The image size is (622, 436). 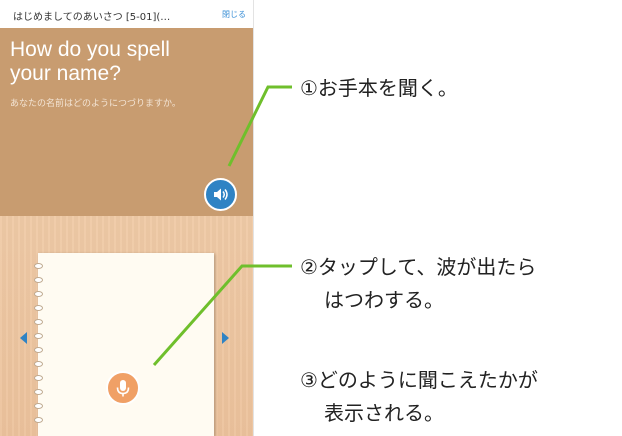 What do you see at coordinates (126, 344) in the screenshot?
I see `result-card` at bounding box center [126, 344].